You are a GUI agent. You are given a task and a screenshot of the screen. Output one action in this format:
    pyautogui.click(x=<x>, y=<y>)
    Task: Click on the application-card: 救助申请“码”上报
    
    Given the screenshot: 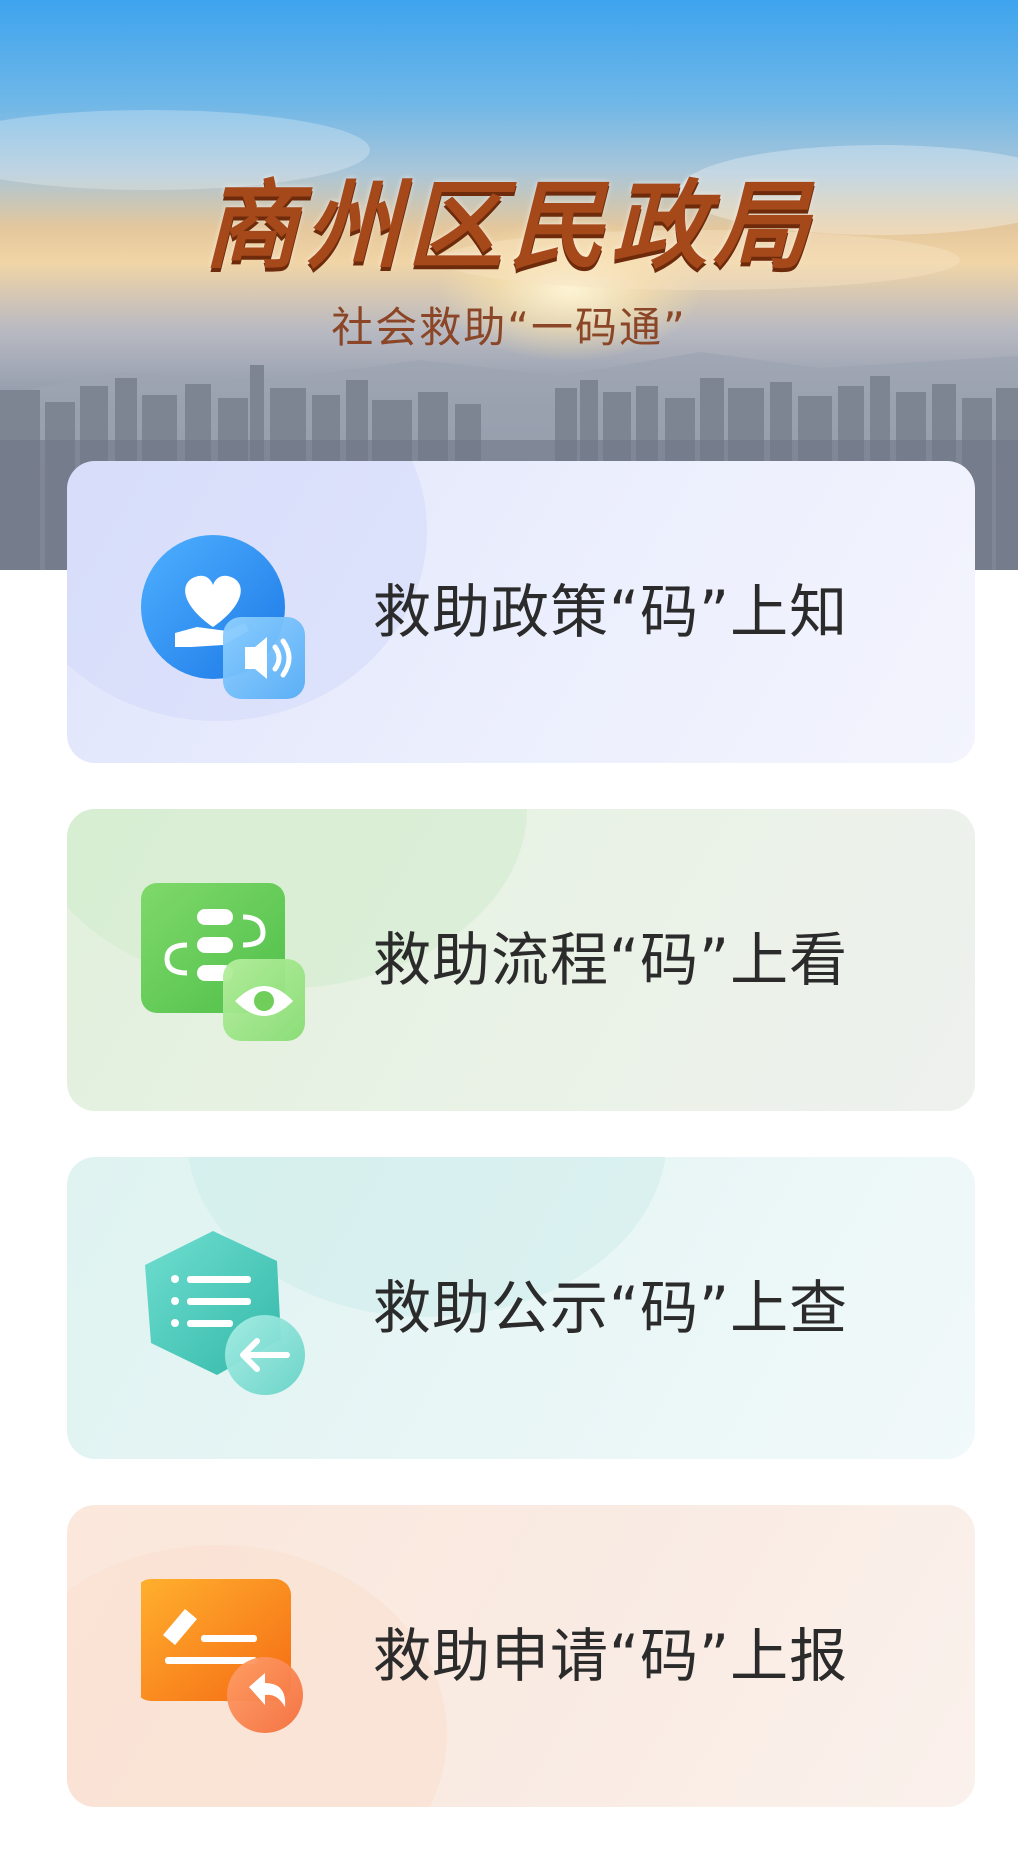 What is the action you would take?
    pyautogui.click(x=521, y=1656)
    